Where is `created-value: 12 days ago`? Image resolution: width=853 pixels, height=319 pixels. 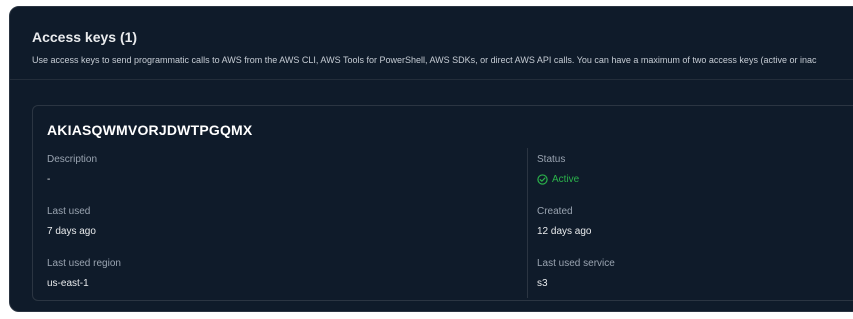
created-value: 12 days ago is located at coordinates (564, 231).